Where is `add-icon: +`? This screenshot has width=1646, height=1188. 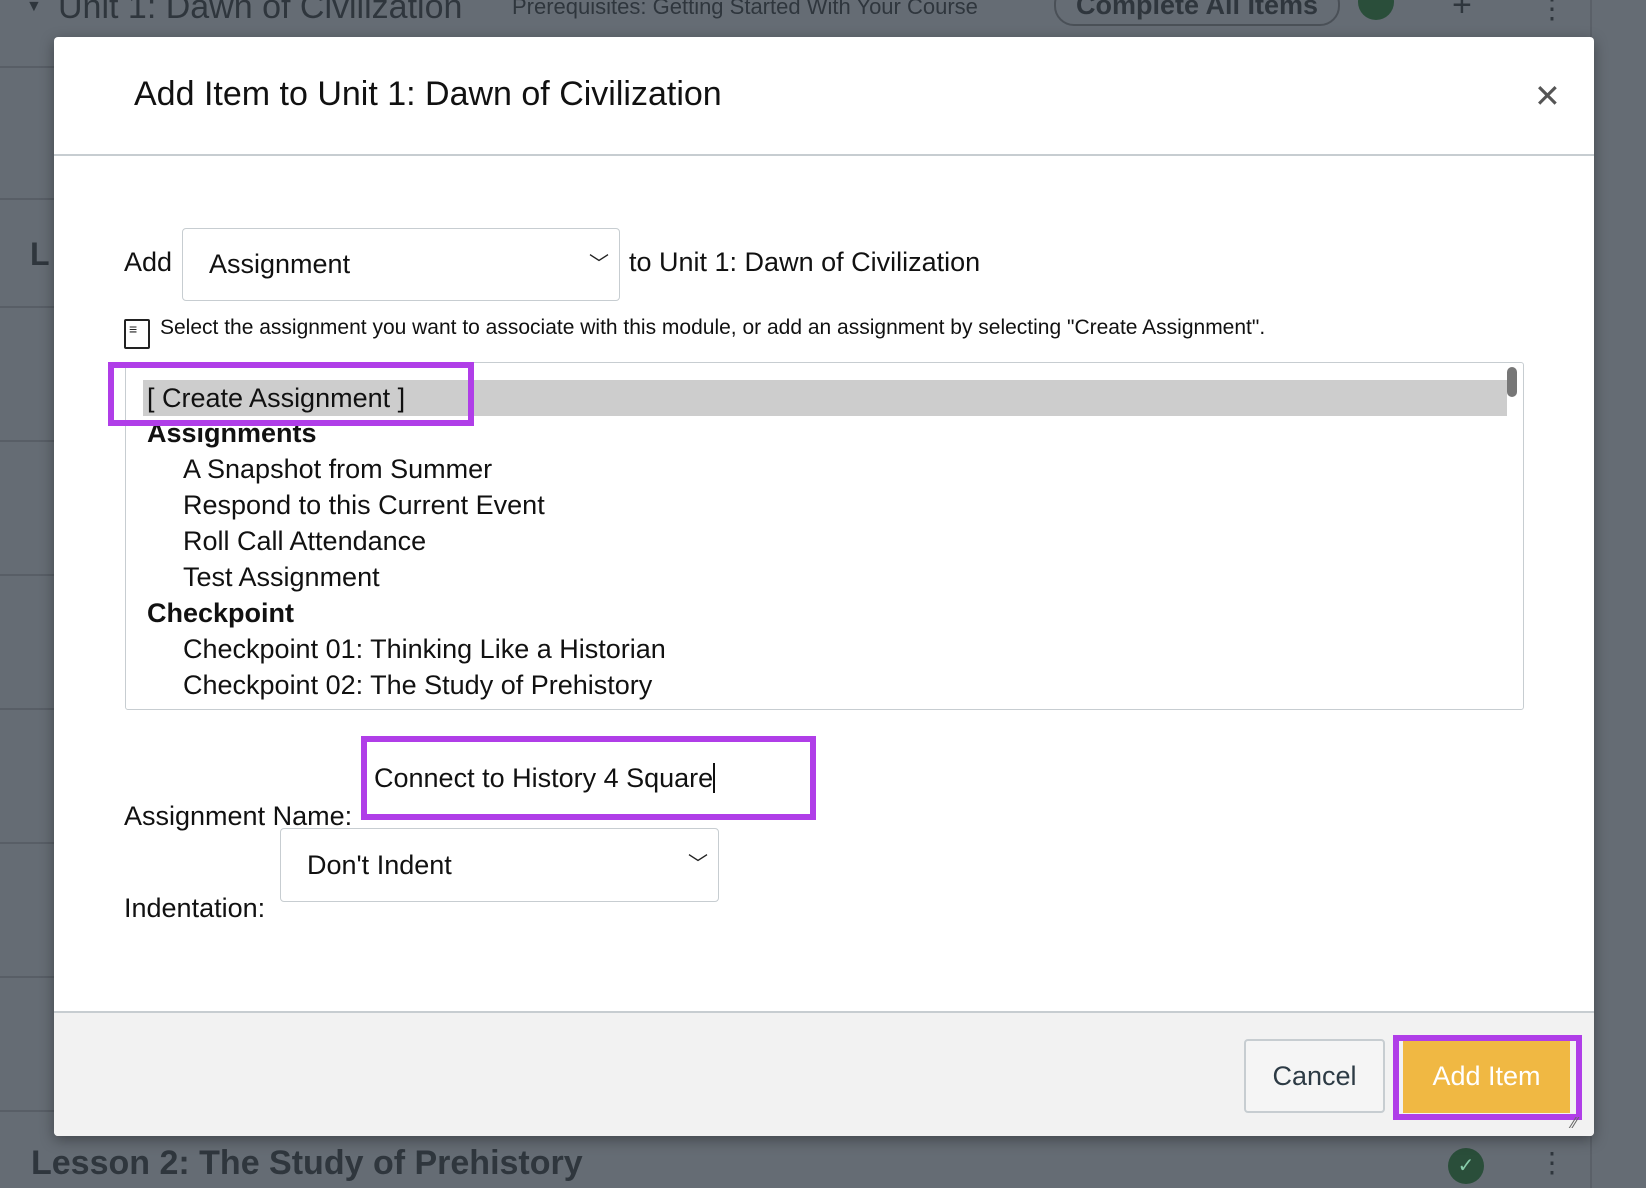 add-icon: + is located at coordinates (1462, 12).